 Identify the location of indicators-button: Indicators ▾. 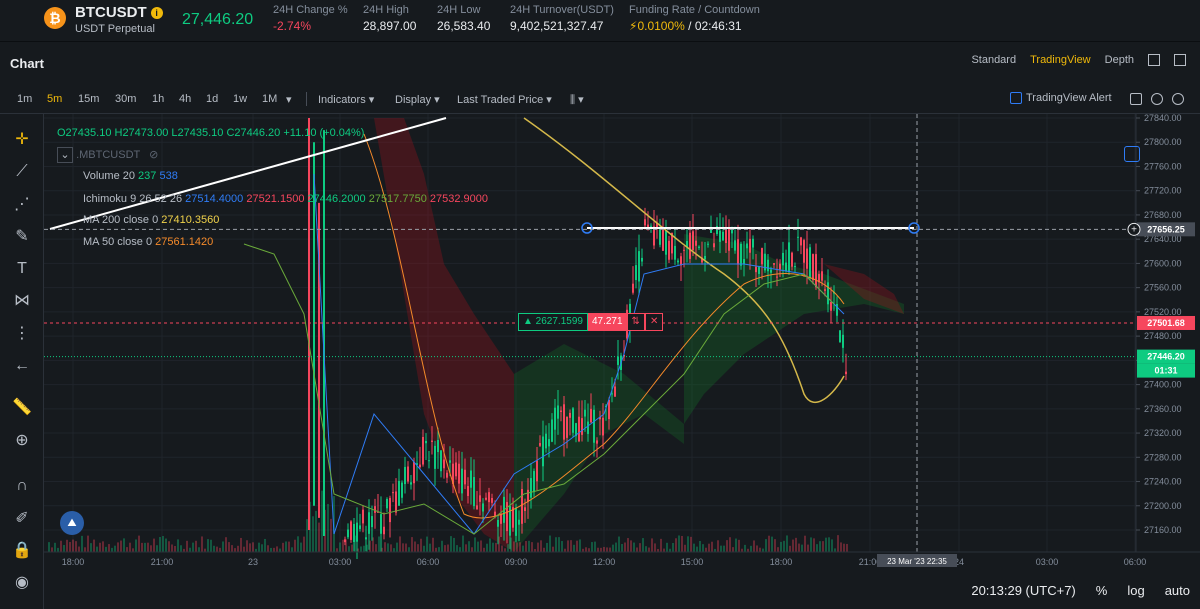
(346, 99).